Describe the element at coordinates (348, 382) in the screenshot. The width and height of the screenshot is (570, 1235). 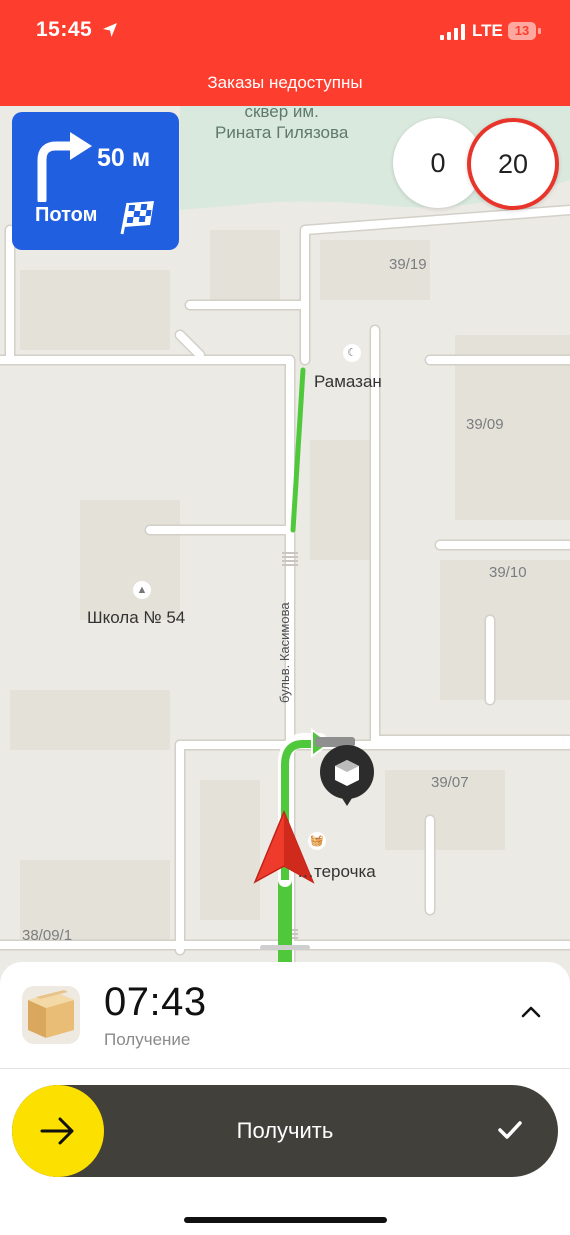
I see `poi-mosque: Рамазан` at that location.